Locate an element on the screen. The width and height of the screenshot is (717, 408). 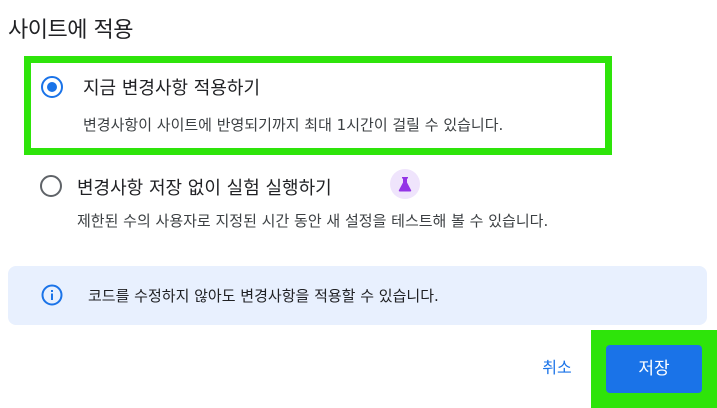
flask-icon is located at coordinates (405, 184).